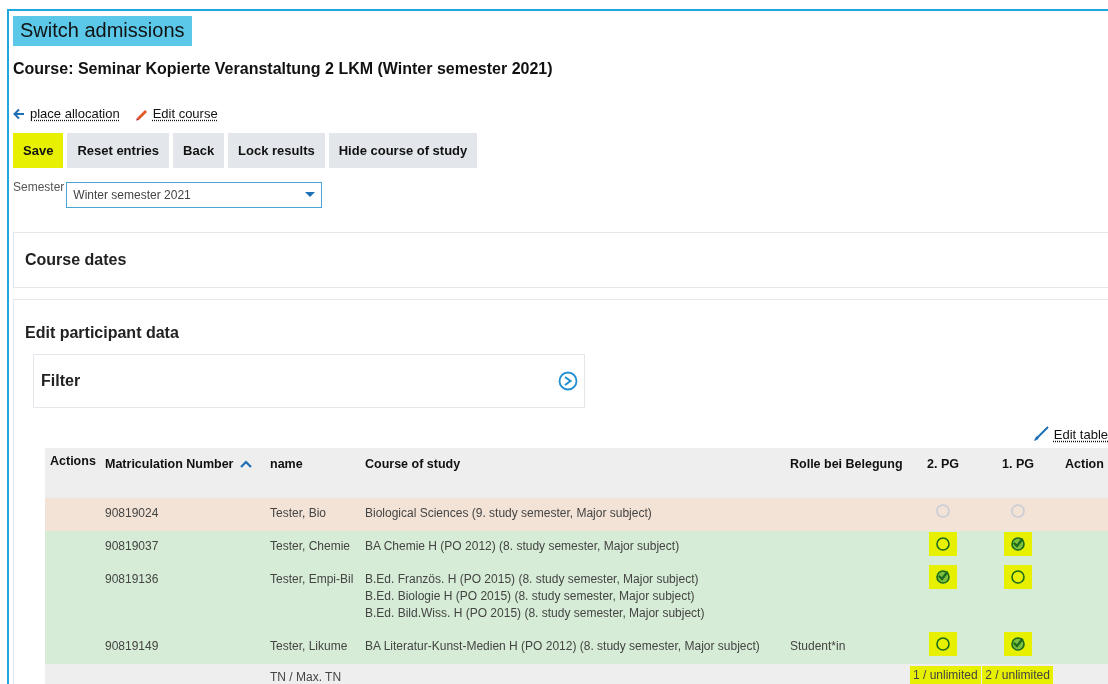  Describe the element at coordinates (523, 546) in the screenshot. I see `table-cell-text: BA Chemie H (PO 2012) (8. study semester, Major subject)` at that location.